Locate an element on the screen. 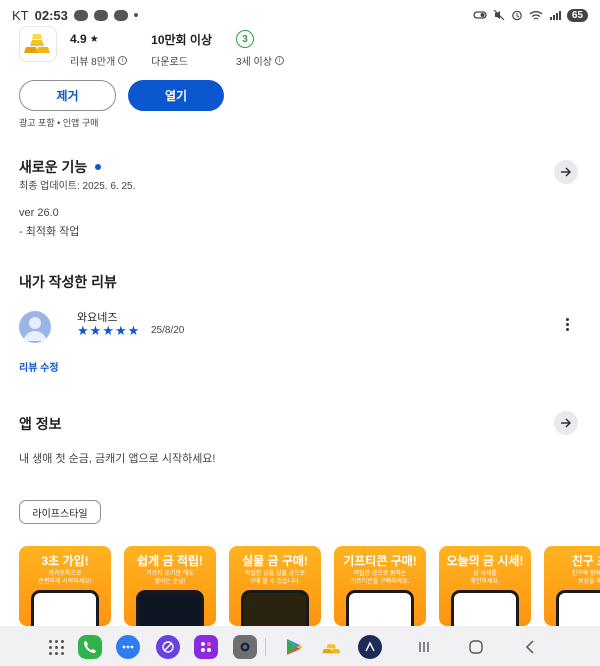 This screenshot has height=666, width=600. my-review-title: 내가 작성한 리뷰 is located at coordinates (68, 282).